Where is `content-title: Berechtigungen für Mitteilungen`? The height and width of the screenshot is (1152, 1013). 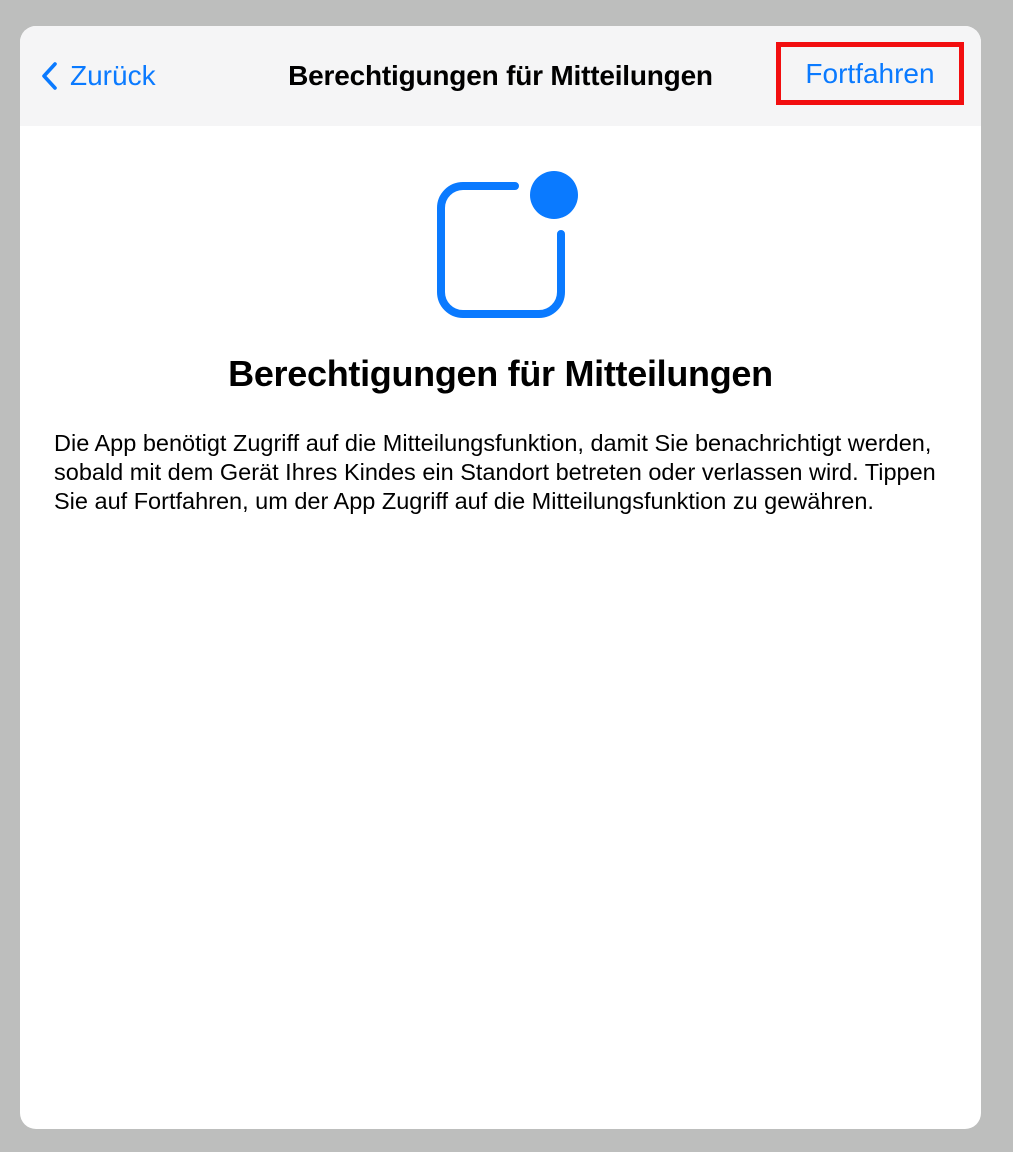 content-title: Berechtigungen für Mitteilungen is located at coordinates (500, 373).